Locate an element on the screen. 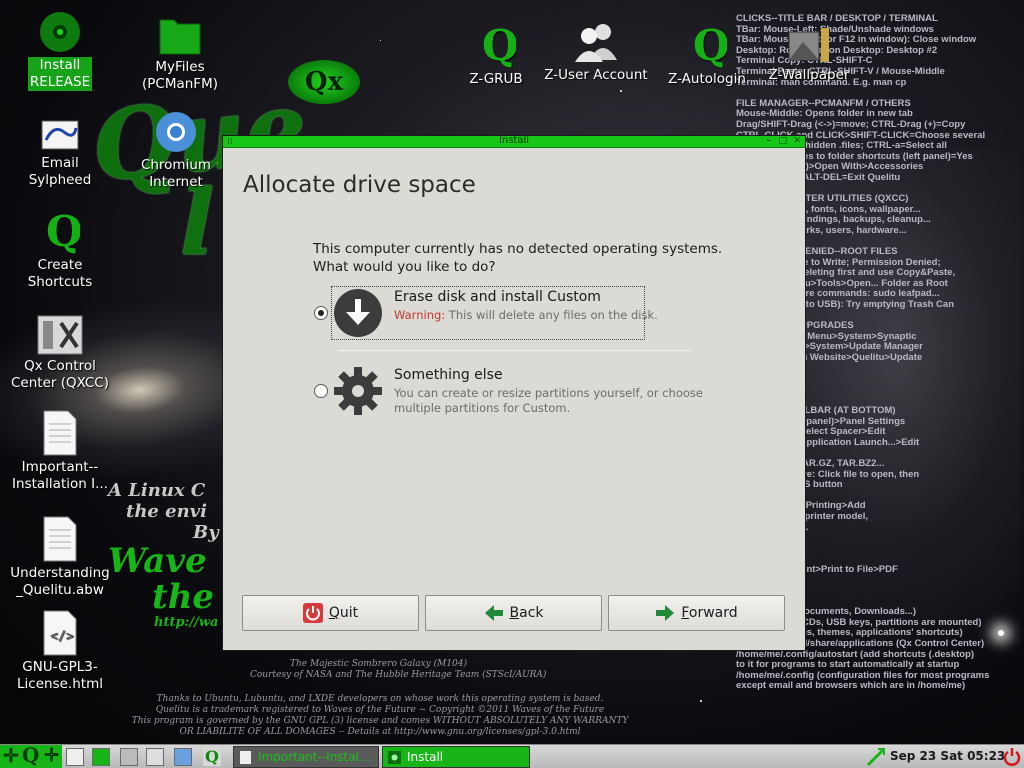 The width and height of the screenshot is (1024, 768). prompt-line: What would you like to do? is located at coordinates (404, 267).